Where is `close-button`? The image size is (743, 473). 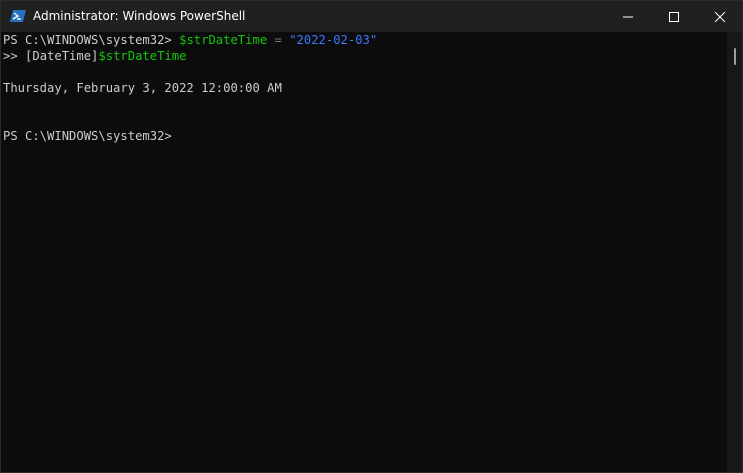 close-button is located at coordinates (720, 16).